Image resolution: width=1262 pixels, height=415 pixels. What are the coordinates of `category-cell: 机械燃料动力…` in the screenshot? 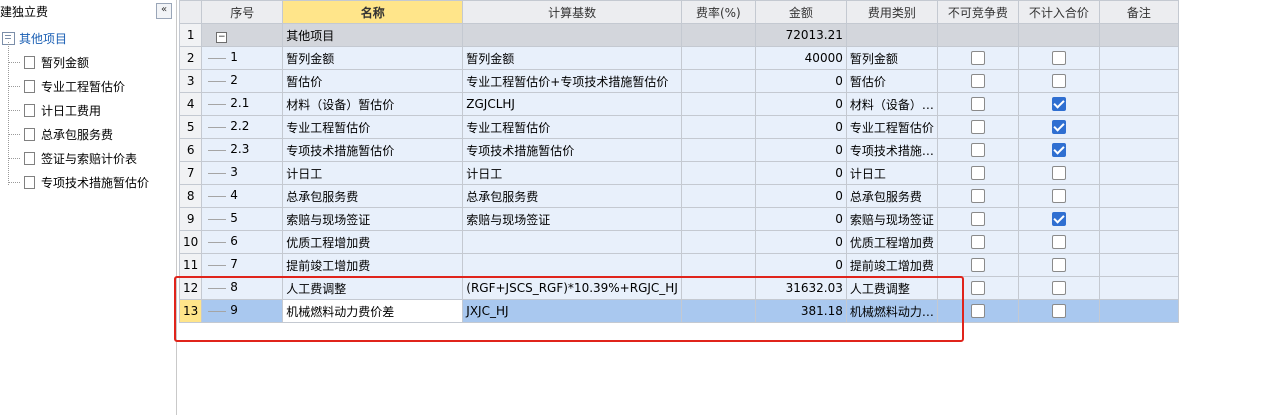 It's located at (891, 311).